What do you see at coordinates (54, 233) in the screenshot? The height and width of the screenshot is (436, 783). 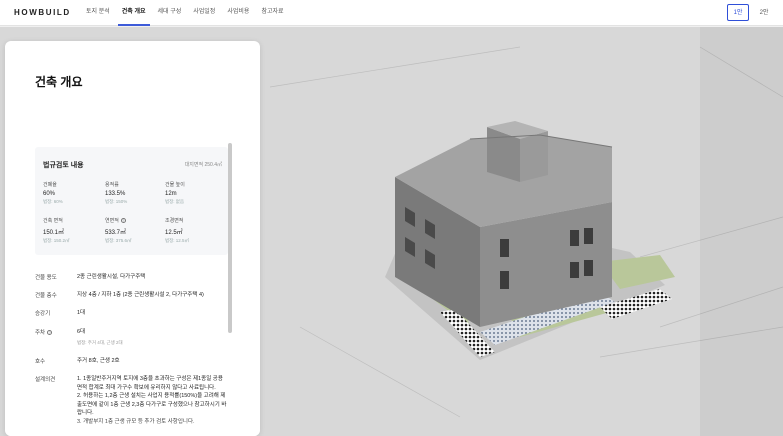 I see `metric-value: 150.1㎡` at bounding box center [54, 233].